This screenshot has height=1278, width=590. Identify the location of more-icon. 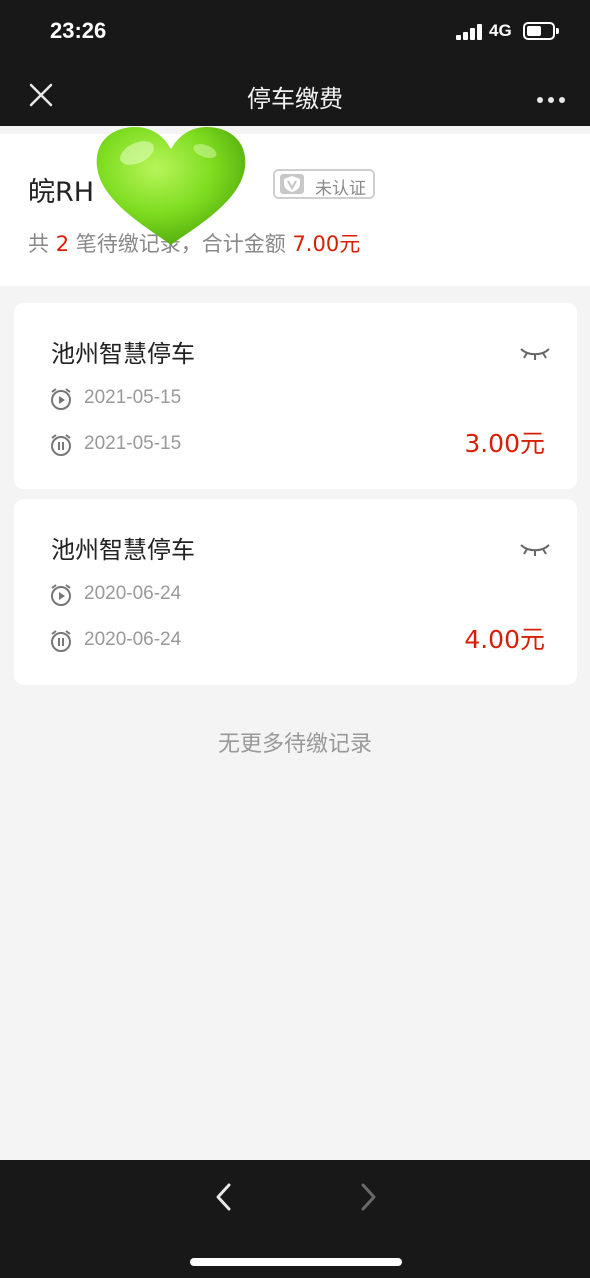
(551, 96).